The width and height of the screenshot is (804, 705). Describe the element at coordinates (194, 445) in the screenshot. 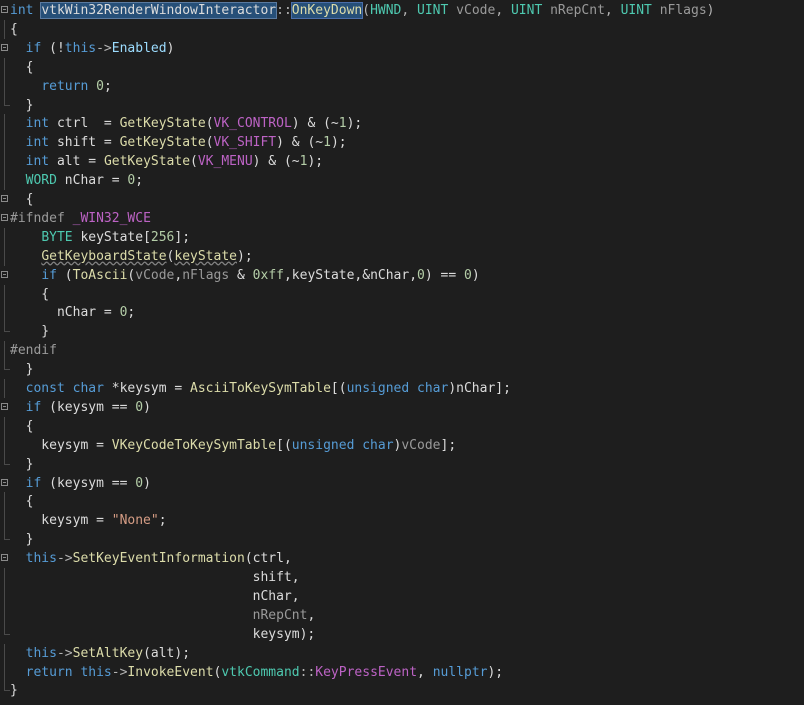

I see `code-token: VKeyCodeToKeySymTable` at that location.